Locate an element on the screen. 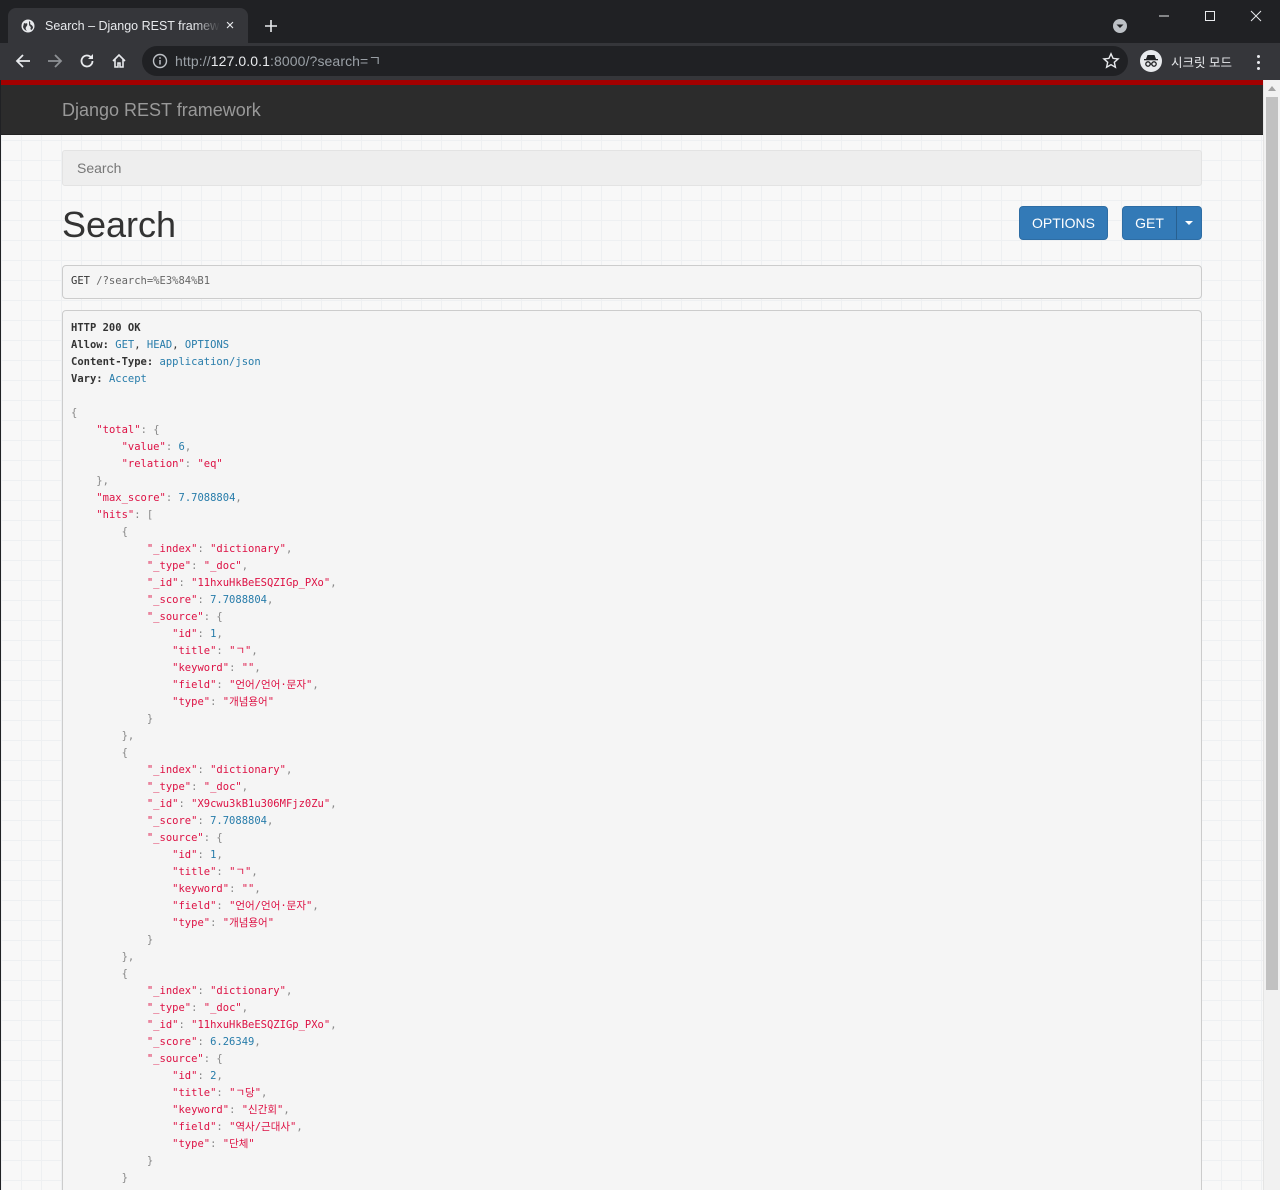 The width and height of the screenshot is (1280, 1190). maximize-icon is located at coordinates (1210, 16).